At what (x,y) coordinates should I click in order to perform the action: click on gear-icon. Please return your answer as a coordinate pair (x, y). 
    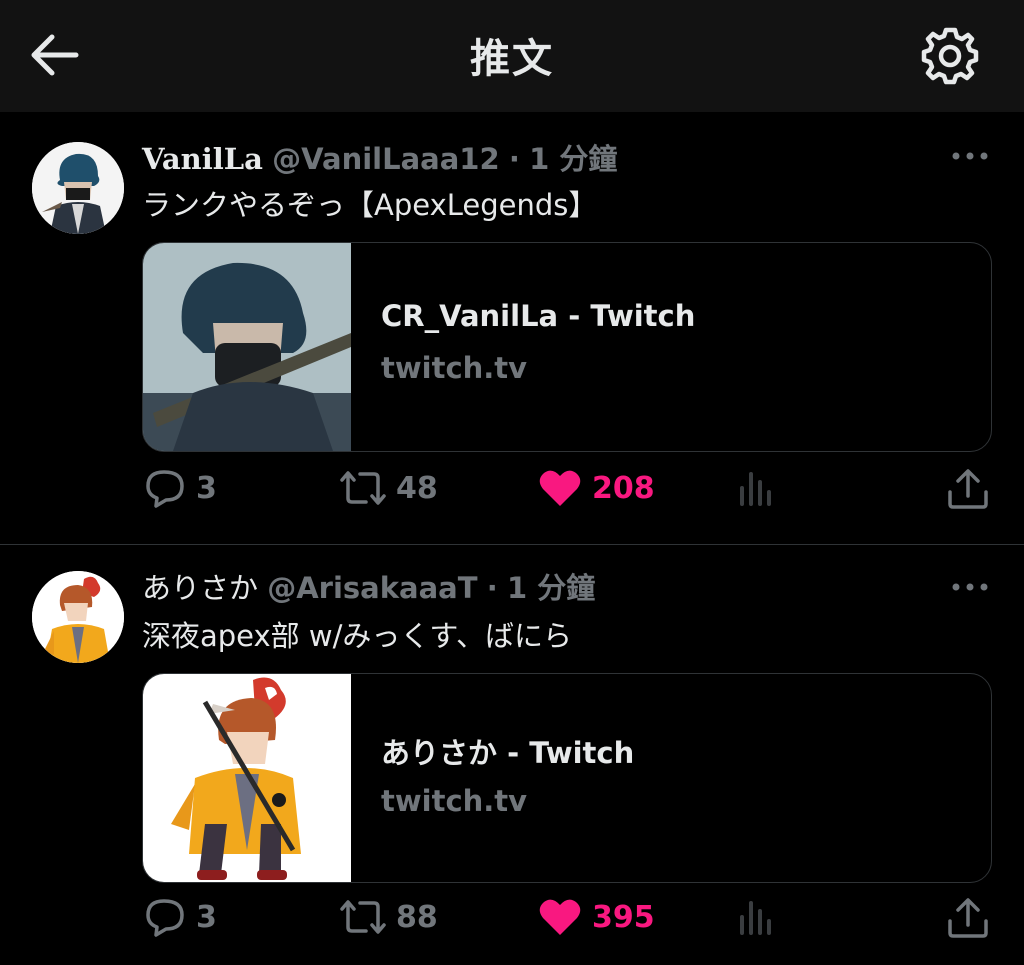
    Looking at the image, I should click on (950, 56).